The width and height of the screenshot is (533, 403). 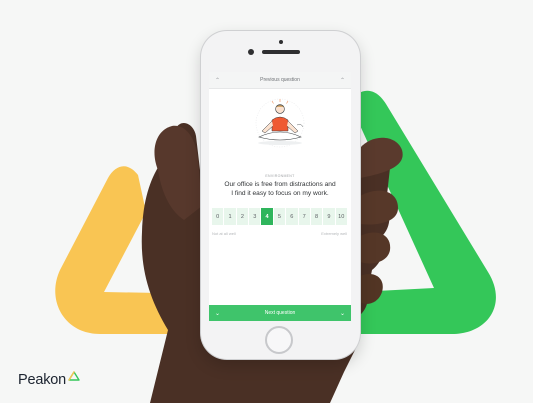 What do you see at coordinates (329, 216) in the screenshot?
I see `rating-option-9: 9` at bounding box center [329, 216].